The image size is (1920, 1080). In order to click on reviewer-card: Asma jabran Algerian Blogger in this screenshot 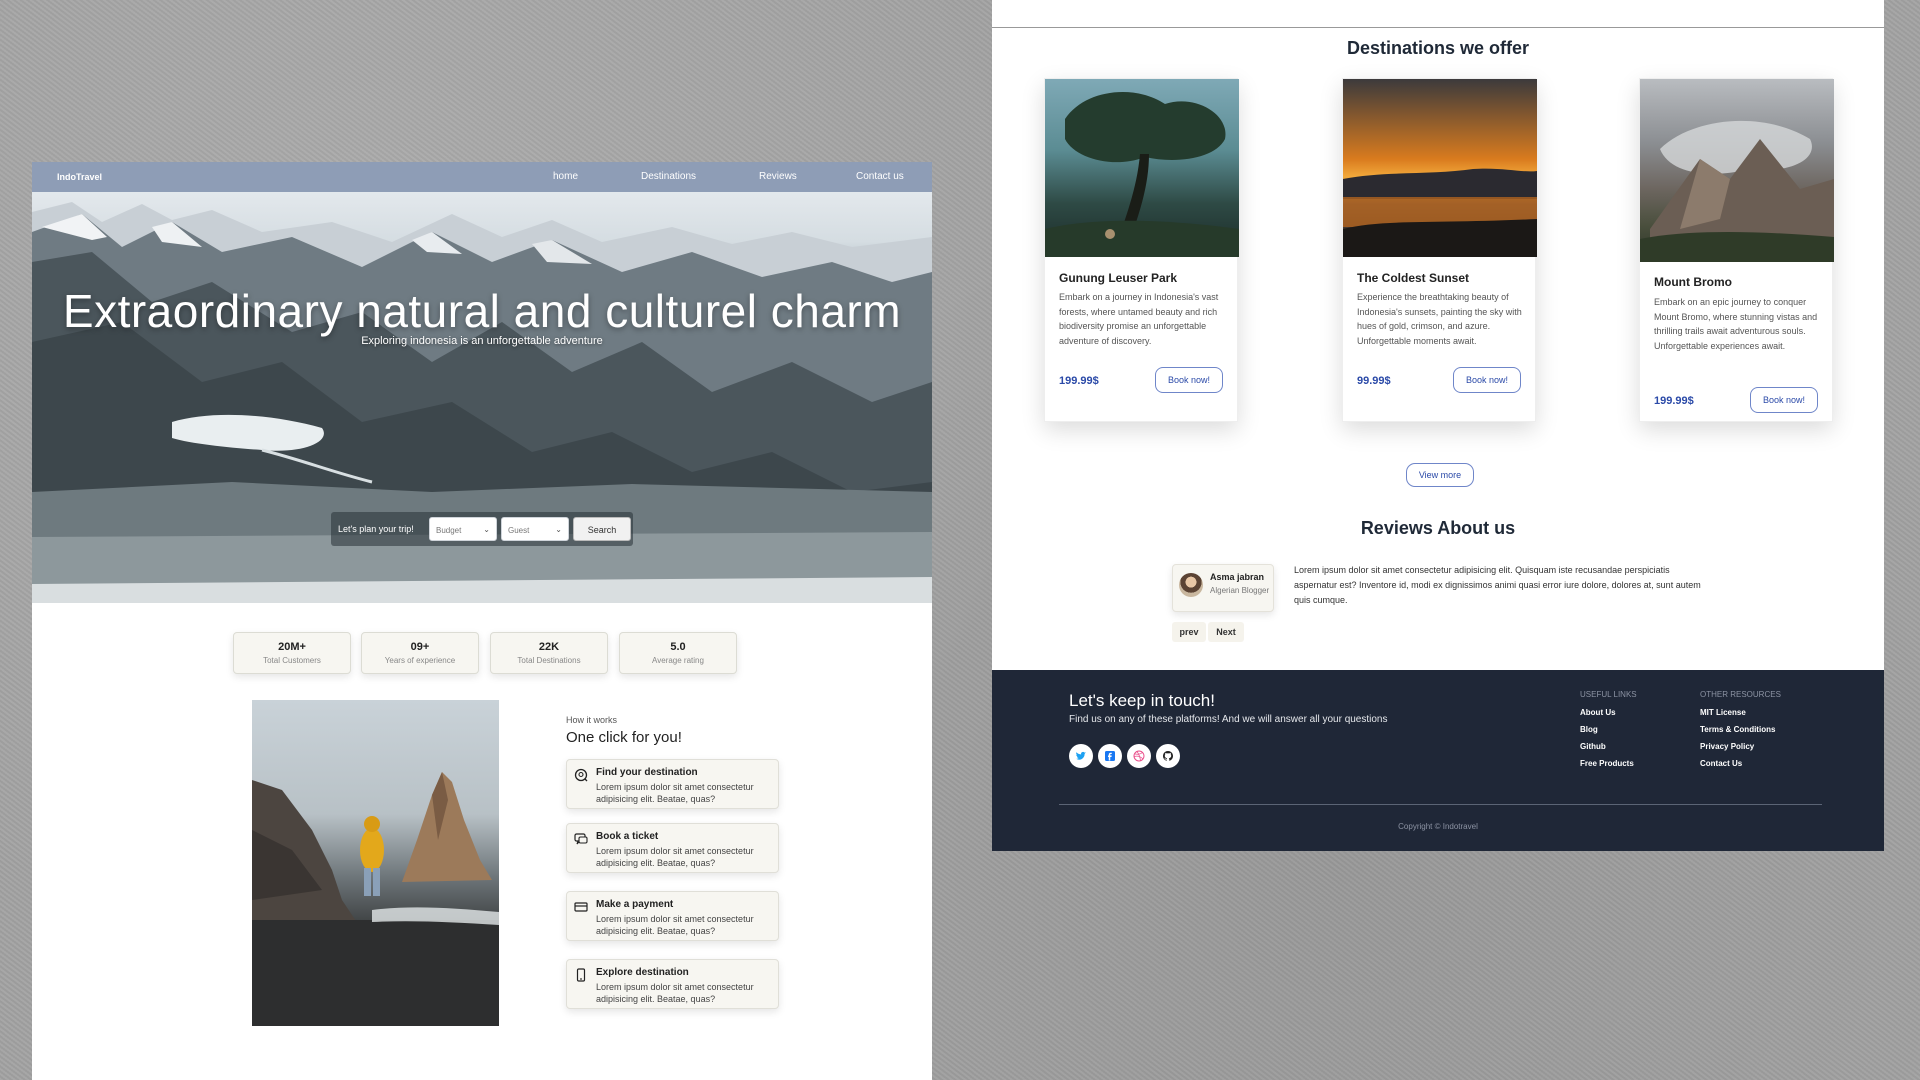, I will do `click(1223, 588)`.